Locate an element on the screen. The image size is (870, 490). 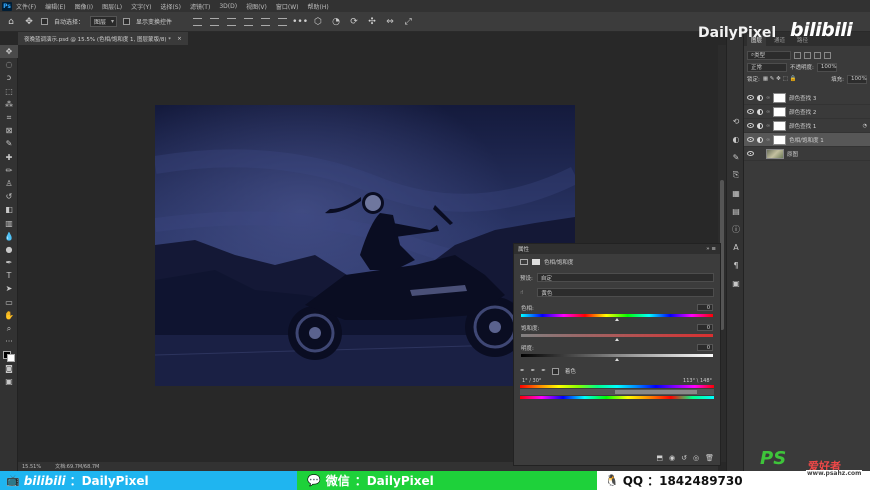
panel-menu-icon: » ≡ is located at coordinates (711, 249).